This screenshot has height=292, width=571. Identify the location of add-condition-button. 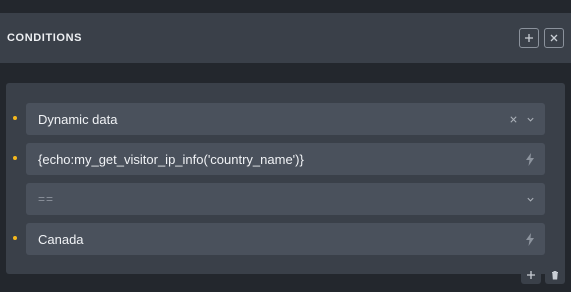
(529, 38).